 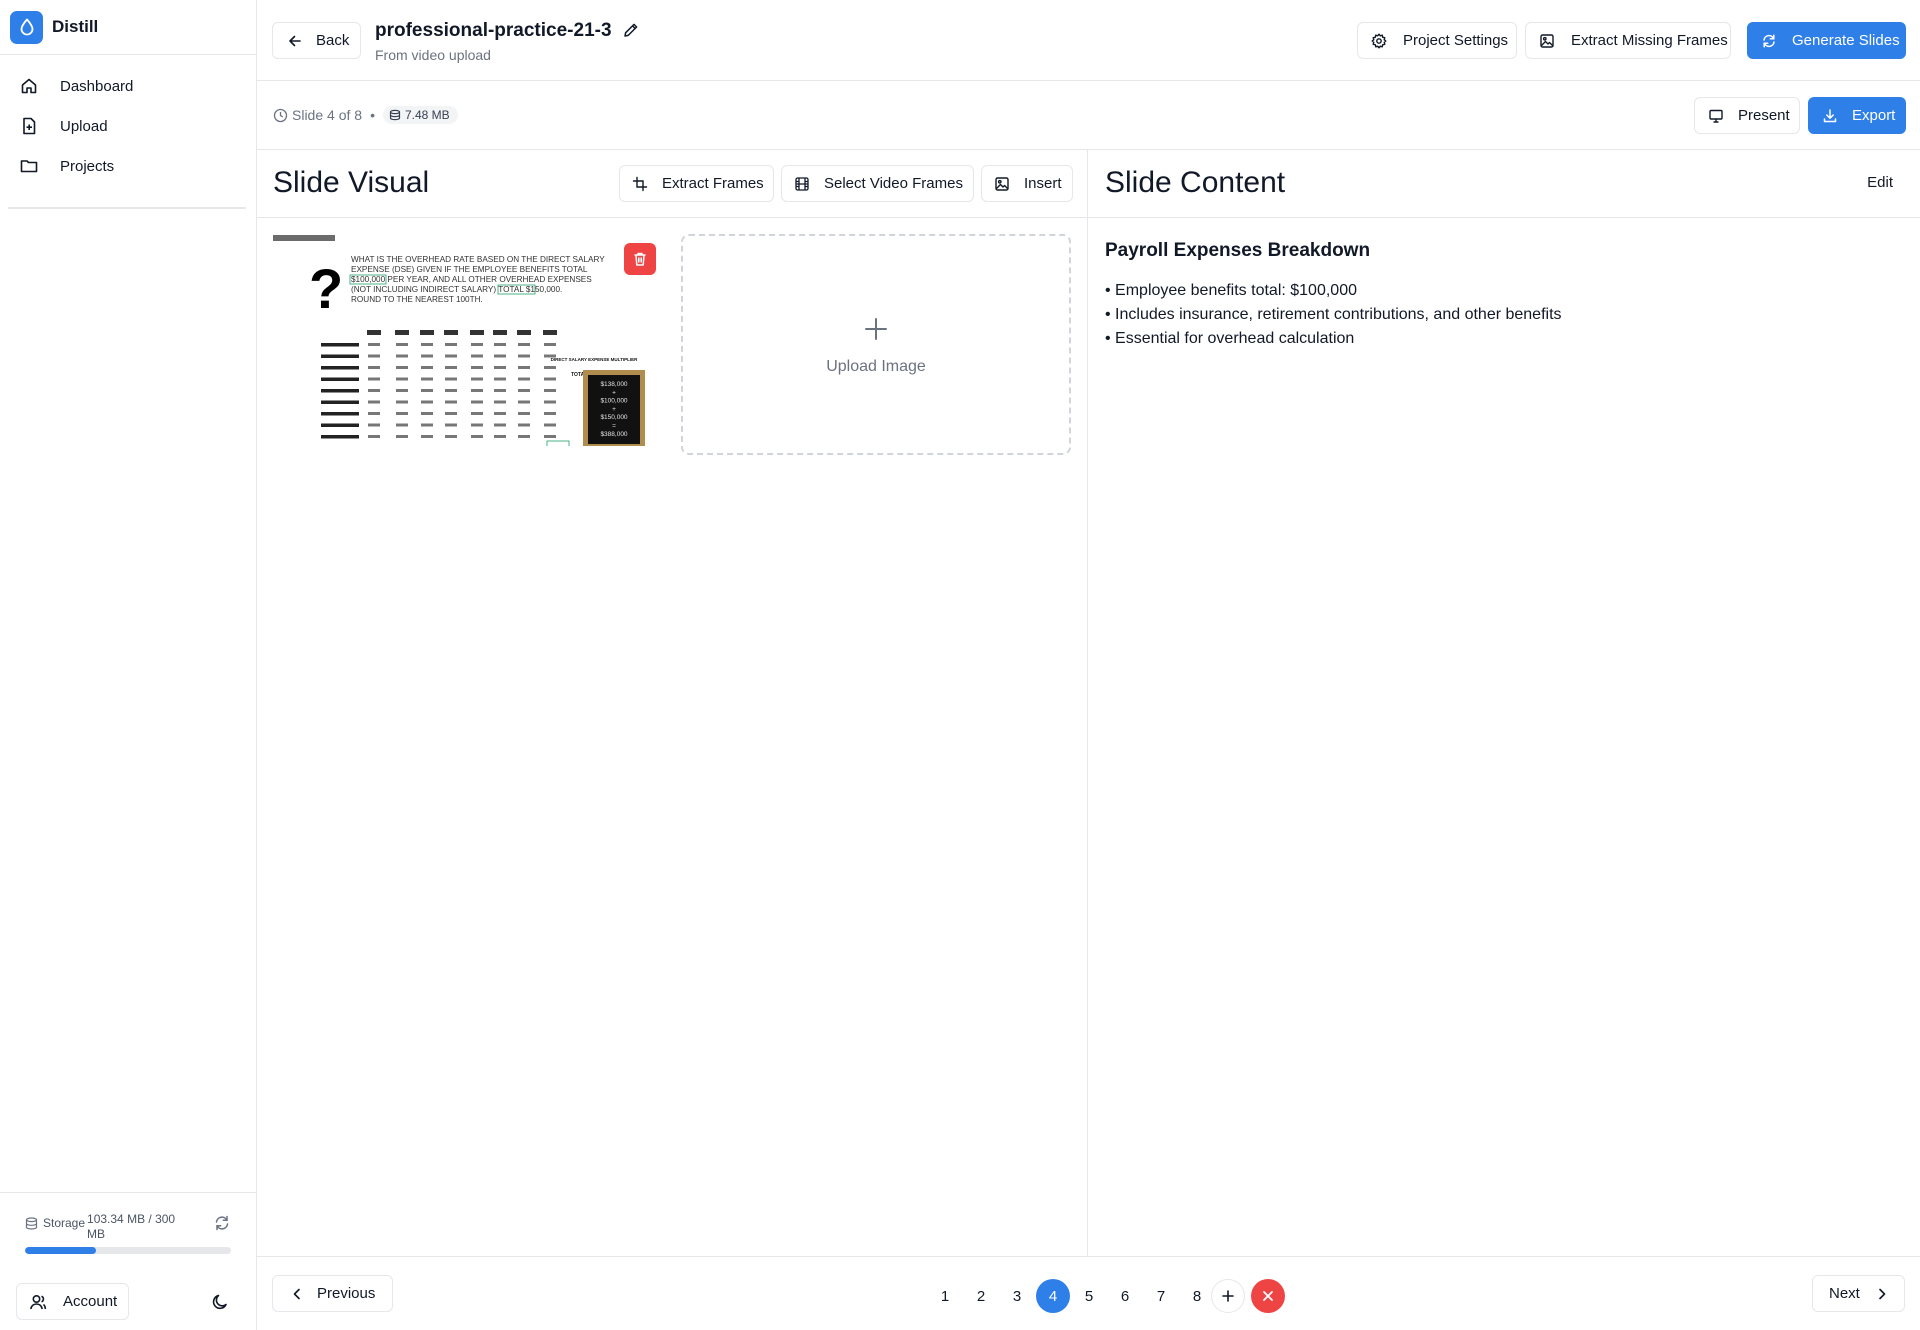 I want to click on question-line: ROUND TO THE NEAREST 100TH., so click(x=417, y=299).